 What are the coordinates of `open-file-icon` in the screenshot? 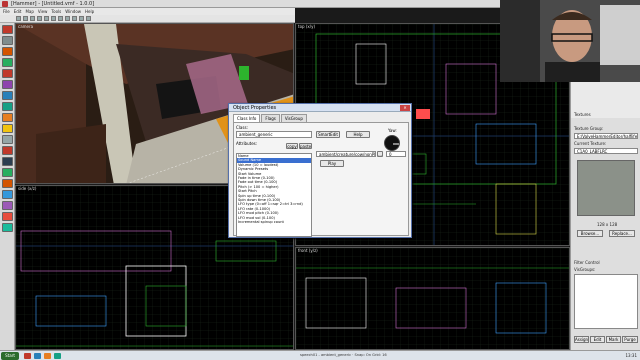 It's located at (25, 18).